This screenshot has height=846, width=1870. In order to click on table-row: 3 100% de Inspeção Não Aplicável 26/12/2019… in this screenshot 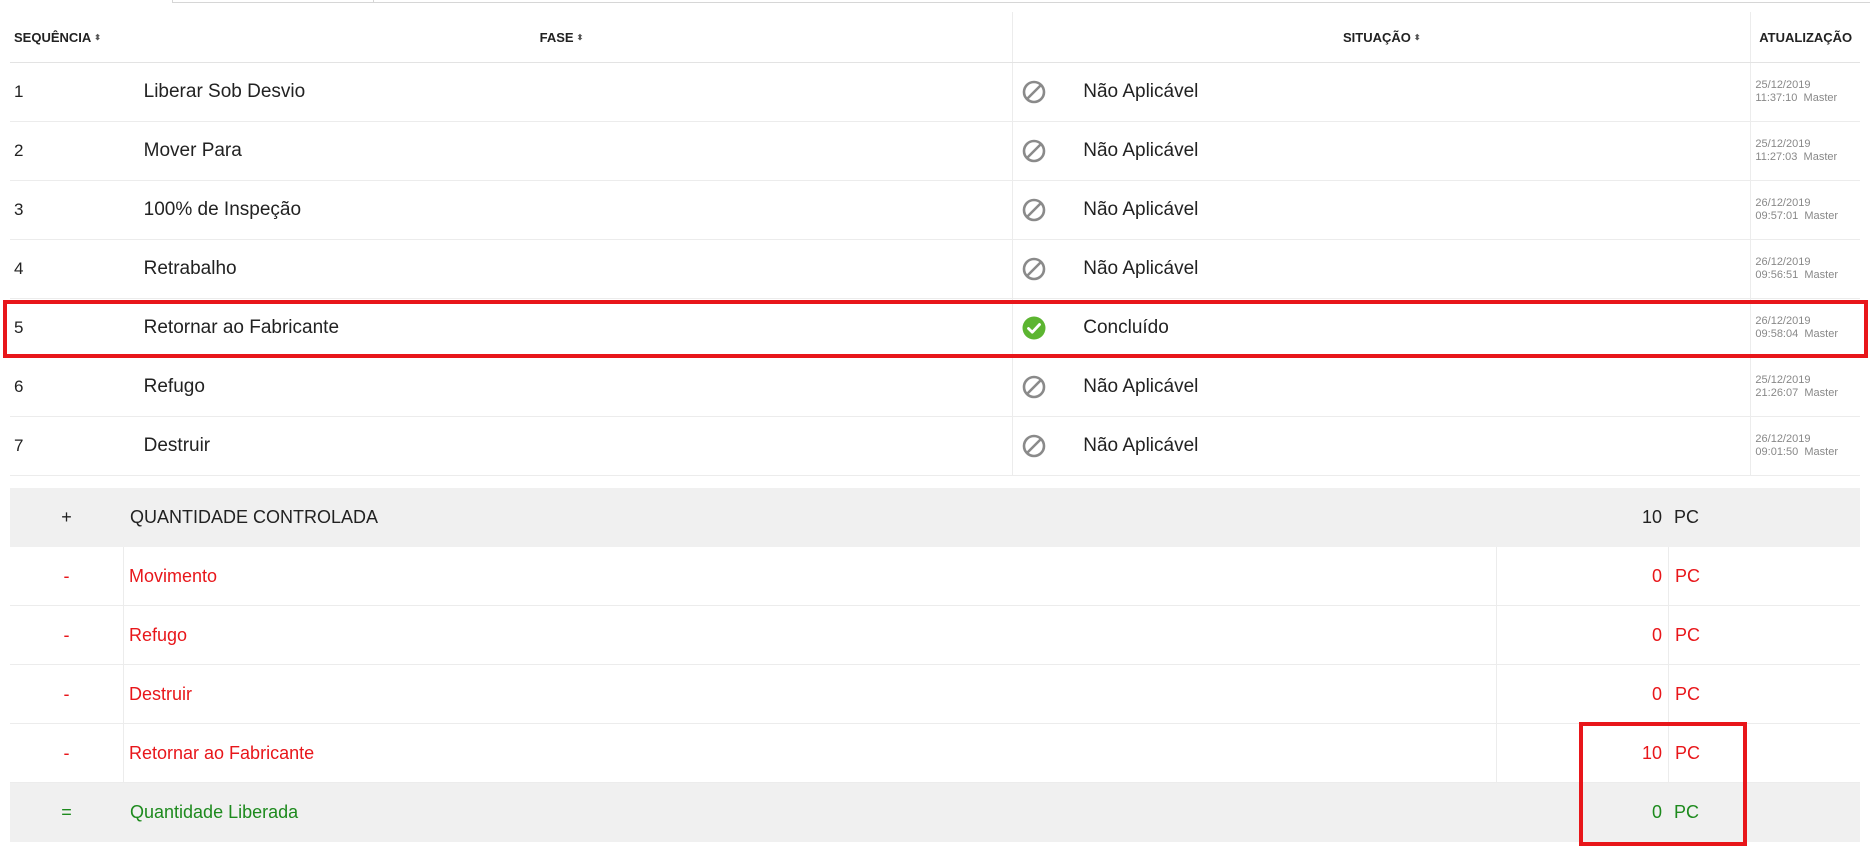, I will do `click(935, 210)`.